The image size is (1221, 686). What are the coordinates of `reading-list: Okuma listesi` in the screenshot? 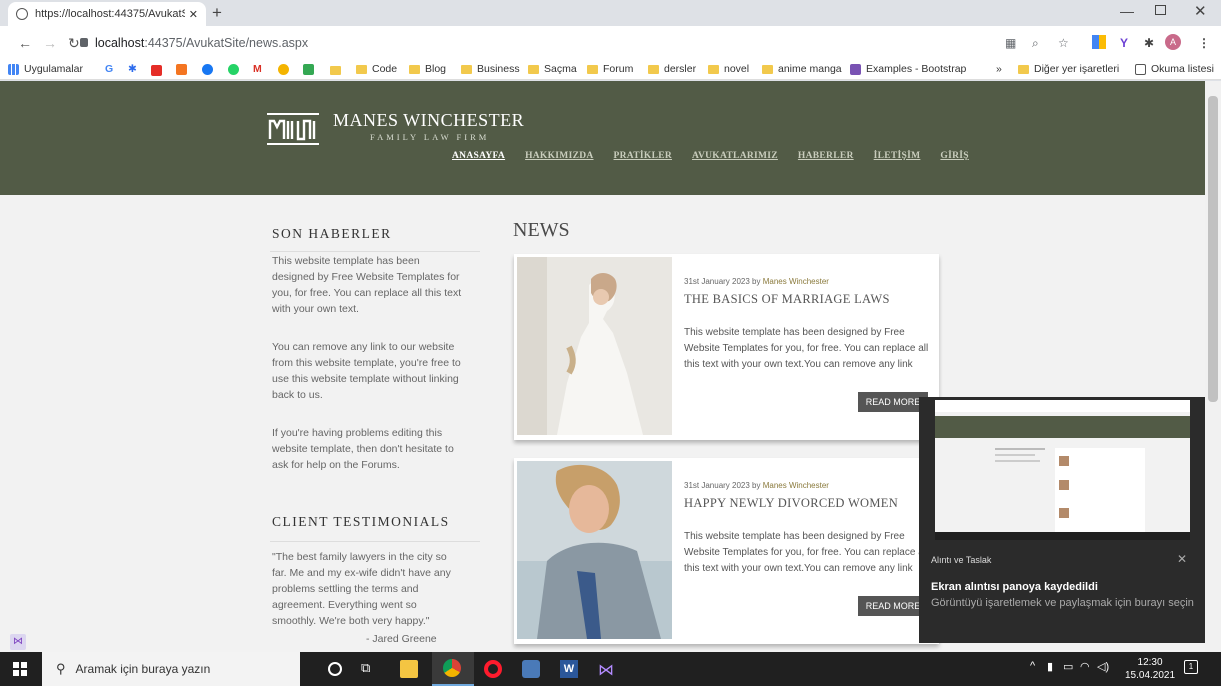 It's located at (1174, 69).